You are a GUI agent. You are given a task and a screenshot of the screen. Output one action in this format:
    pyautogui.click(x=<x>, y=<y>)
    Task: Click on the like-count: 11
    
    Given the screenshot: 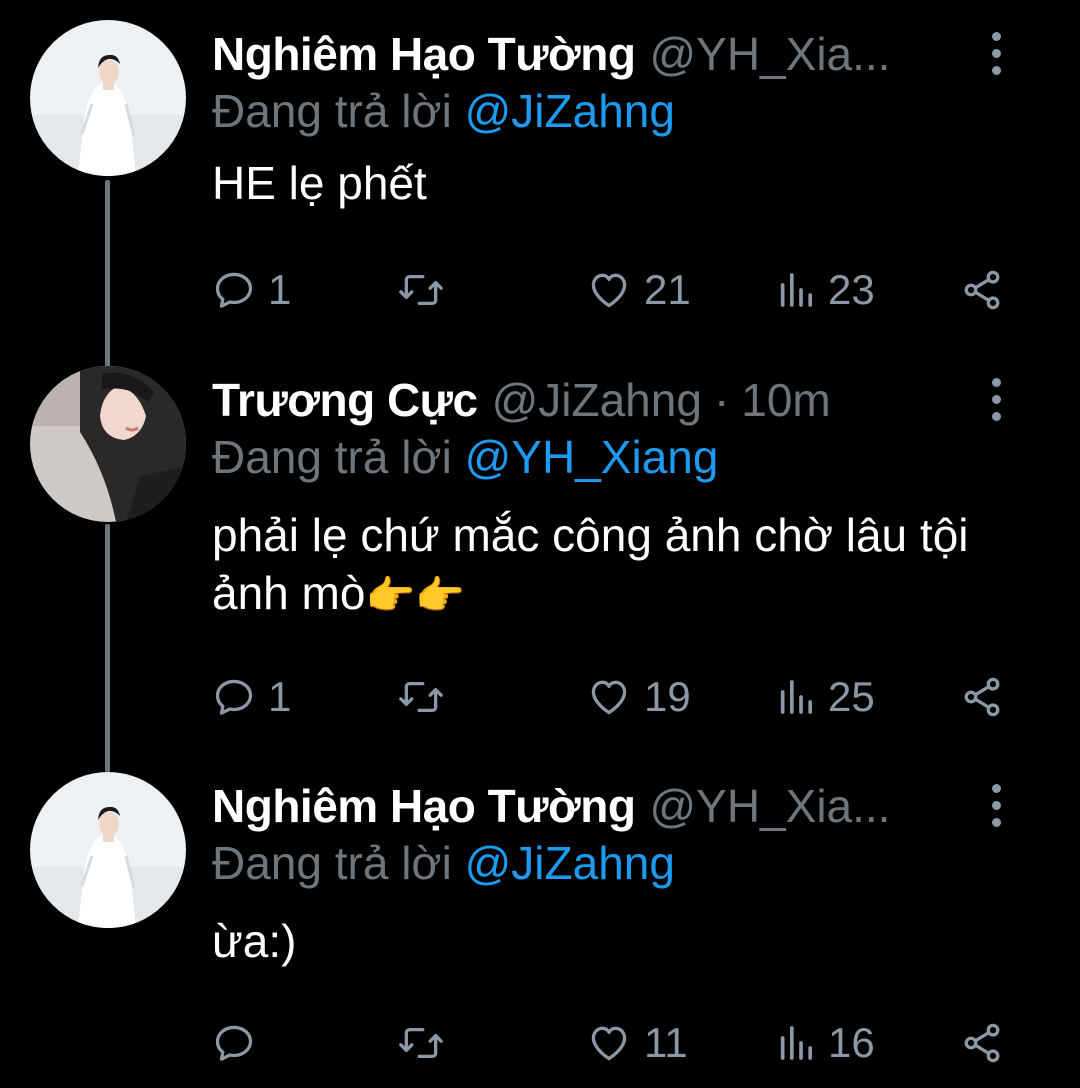 What is the action you would take?
    pyautogui.click(x=666, y=1042)
    